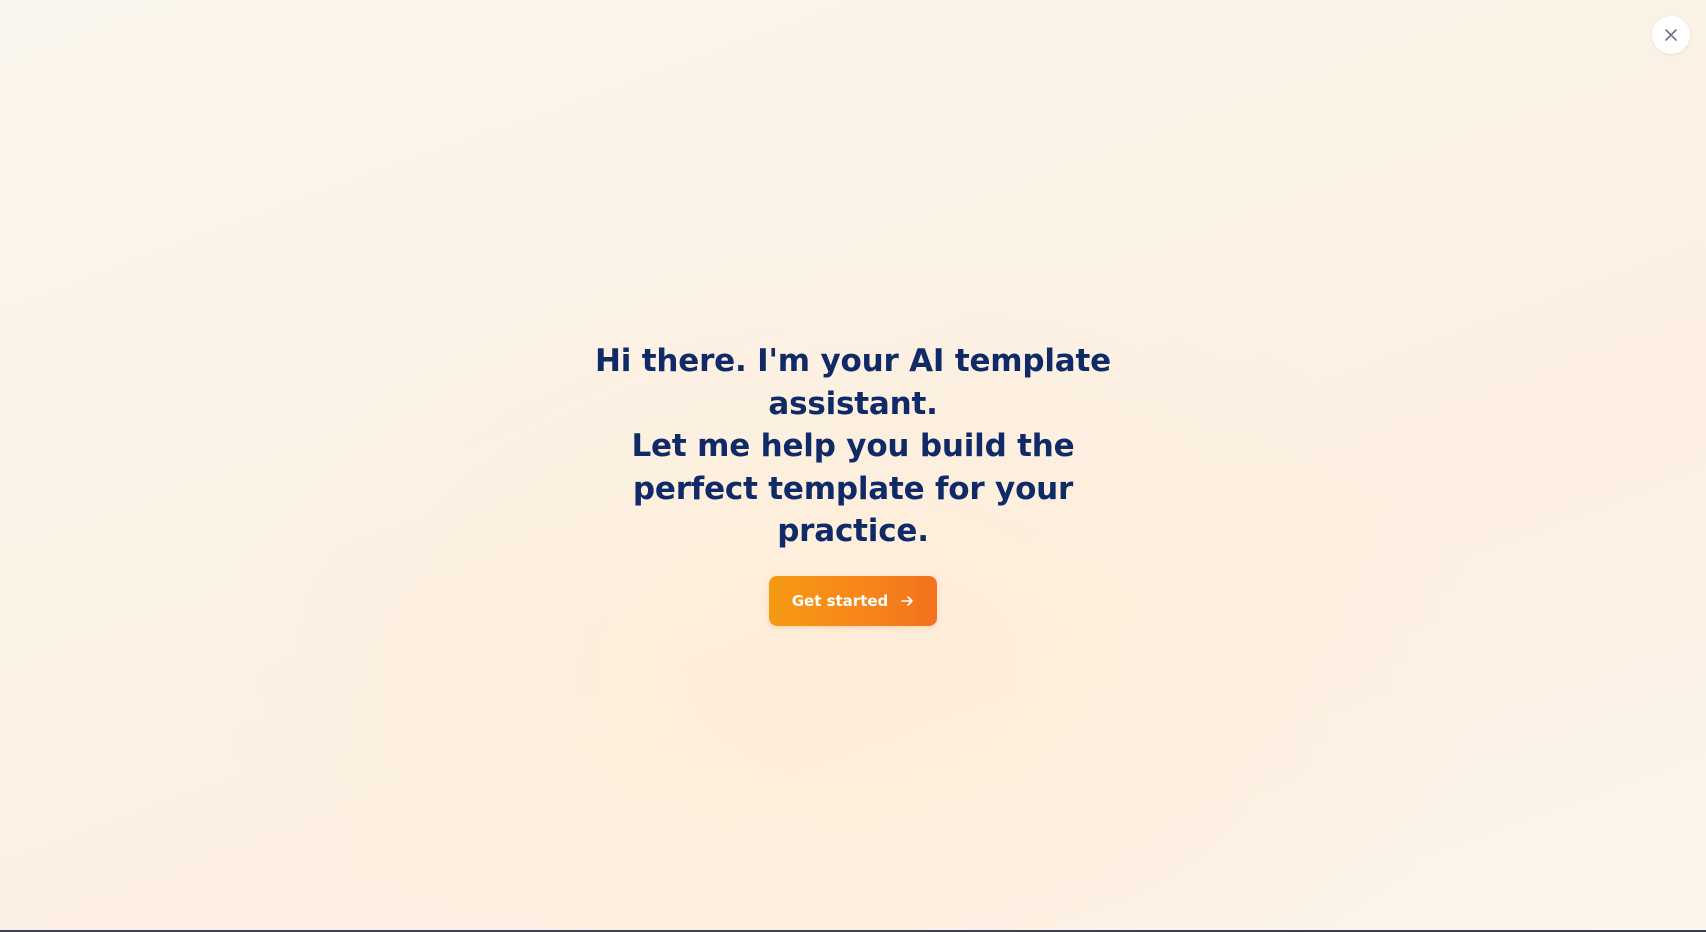 The height and width of the screenshot is (932, 1706). I want to click on arrow-right-icon, so click(907, 600).